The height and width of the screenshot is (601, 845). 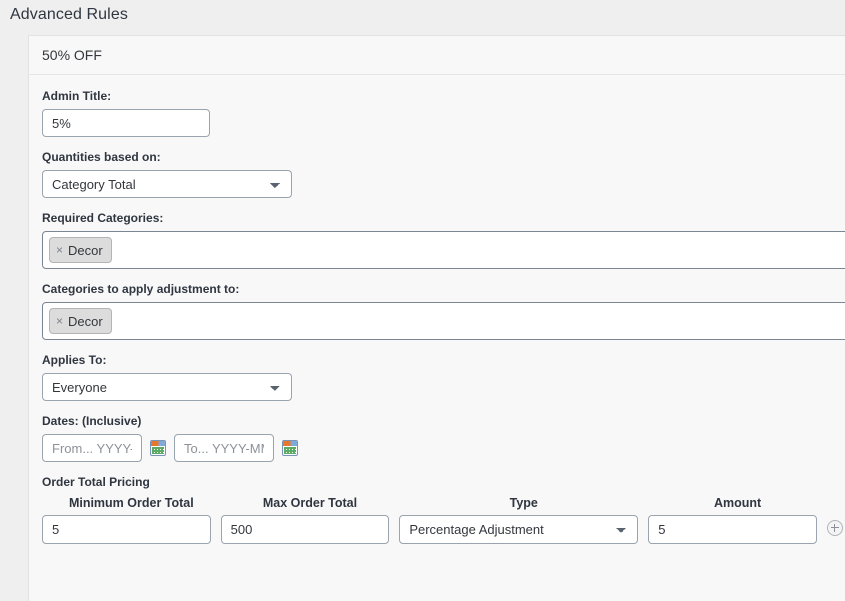 What do you see at coordinates (96, 482) in the screenshot?
I see `order-total-pricing-title: Order Total Pricing` at bounding box center [96, 482].